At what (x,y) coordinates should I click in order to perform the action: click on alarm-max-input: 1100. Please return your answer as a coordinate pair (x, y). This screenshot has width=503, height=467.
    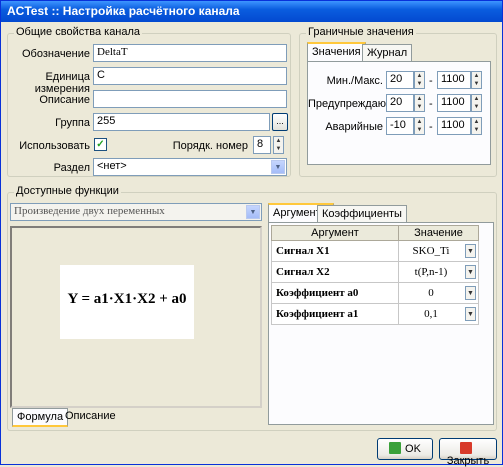
    Looking at the image, I should click on (454, 126).